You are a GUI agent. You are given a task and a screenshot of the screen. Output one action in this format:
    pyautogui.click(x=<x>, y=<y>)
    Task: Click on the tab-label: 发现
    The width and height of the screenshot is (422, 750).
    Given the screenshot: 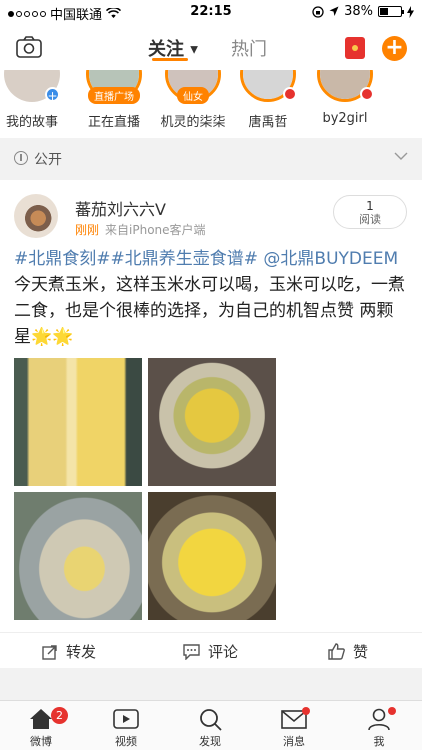 What is the action you would take?
    pyautogui.click(x=210, y=741)
    